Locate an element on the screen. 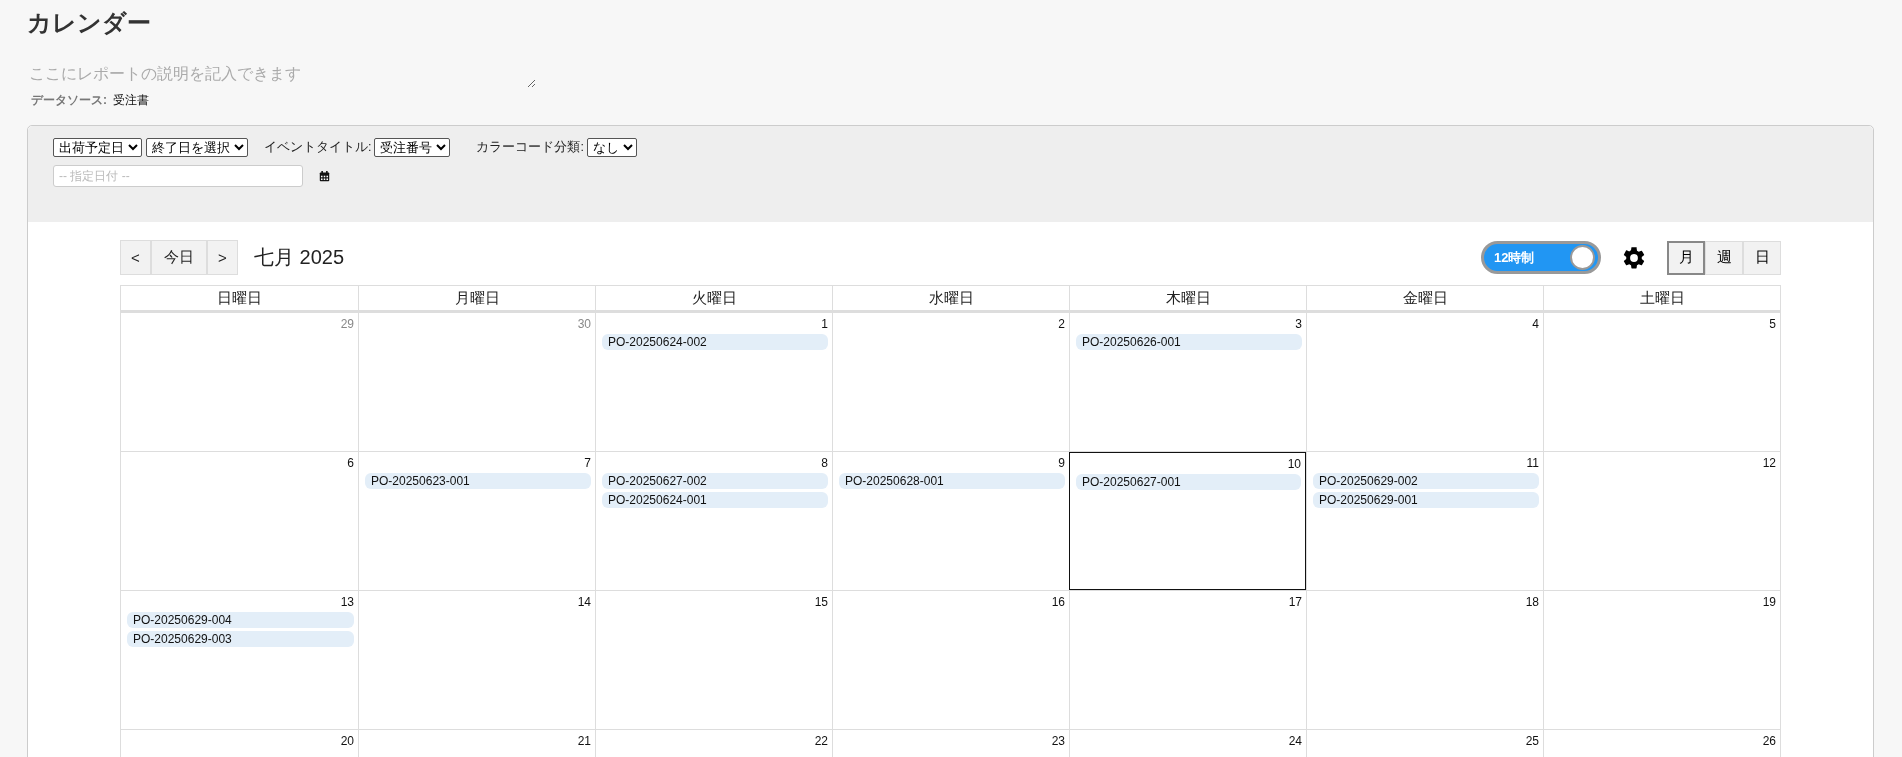 The height and width of the screenshot is (757, 1902). filter-select: 出荷予定日 is located at coordinates (97, 147).